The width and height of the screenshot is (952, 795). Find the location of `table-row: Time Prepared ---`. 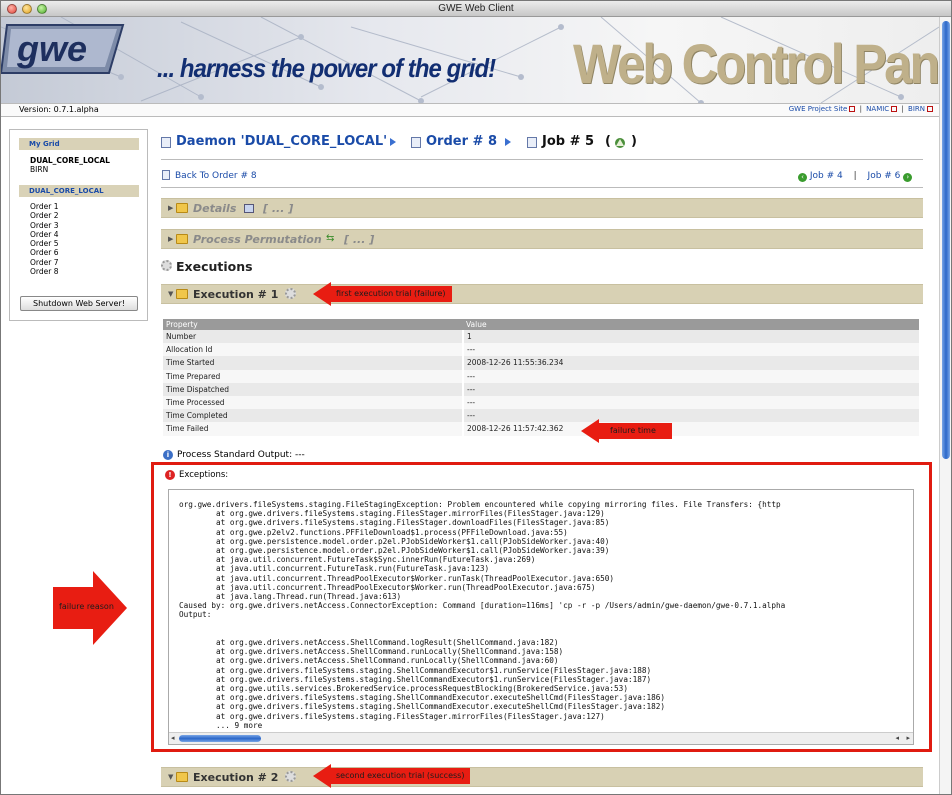

table-row: Time Prepared --- is located at coordinates (541, 376).